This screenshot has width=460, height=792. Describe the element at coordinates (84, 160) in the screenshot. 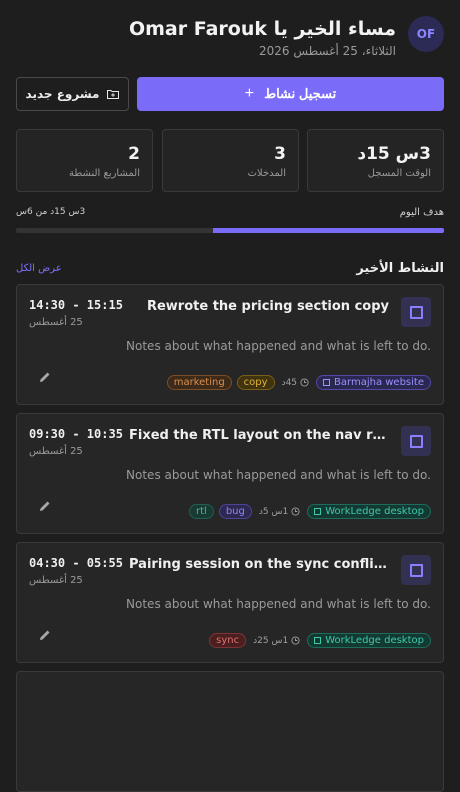

I see `stat-card-projects: 2 المشاريع النشطة` at that location.